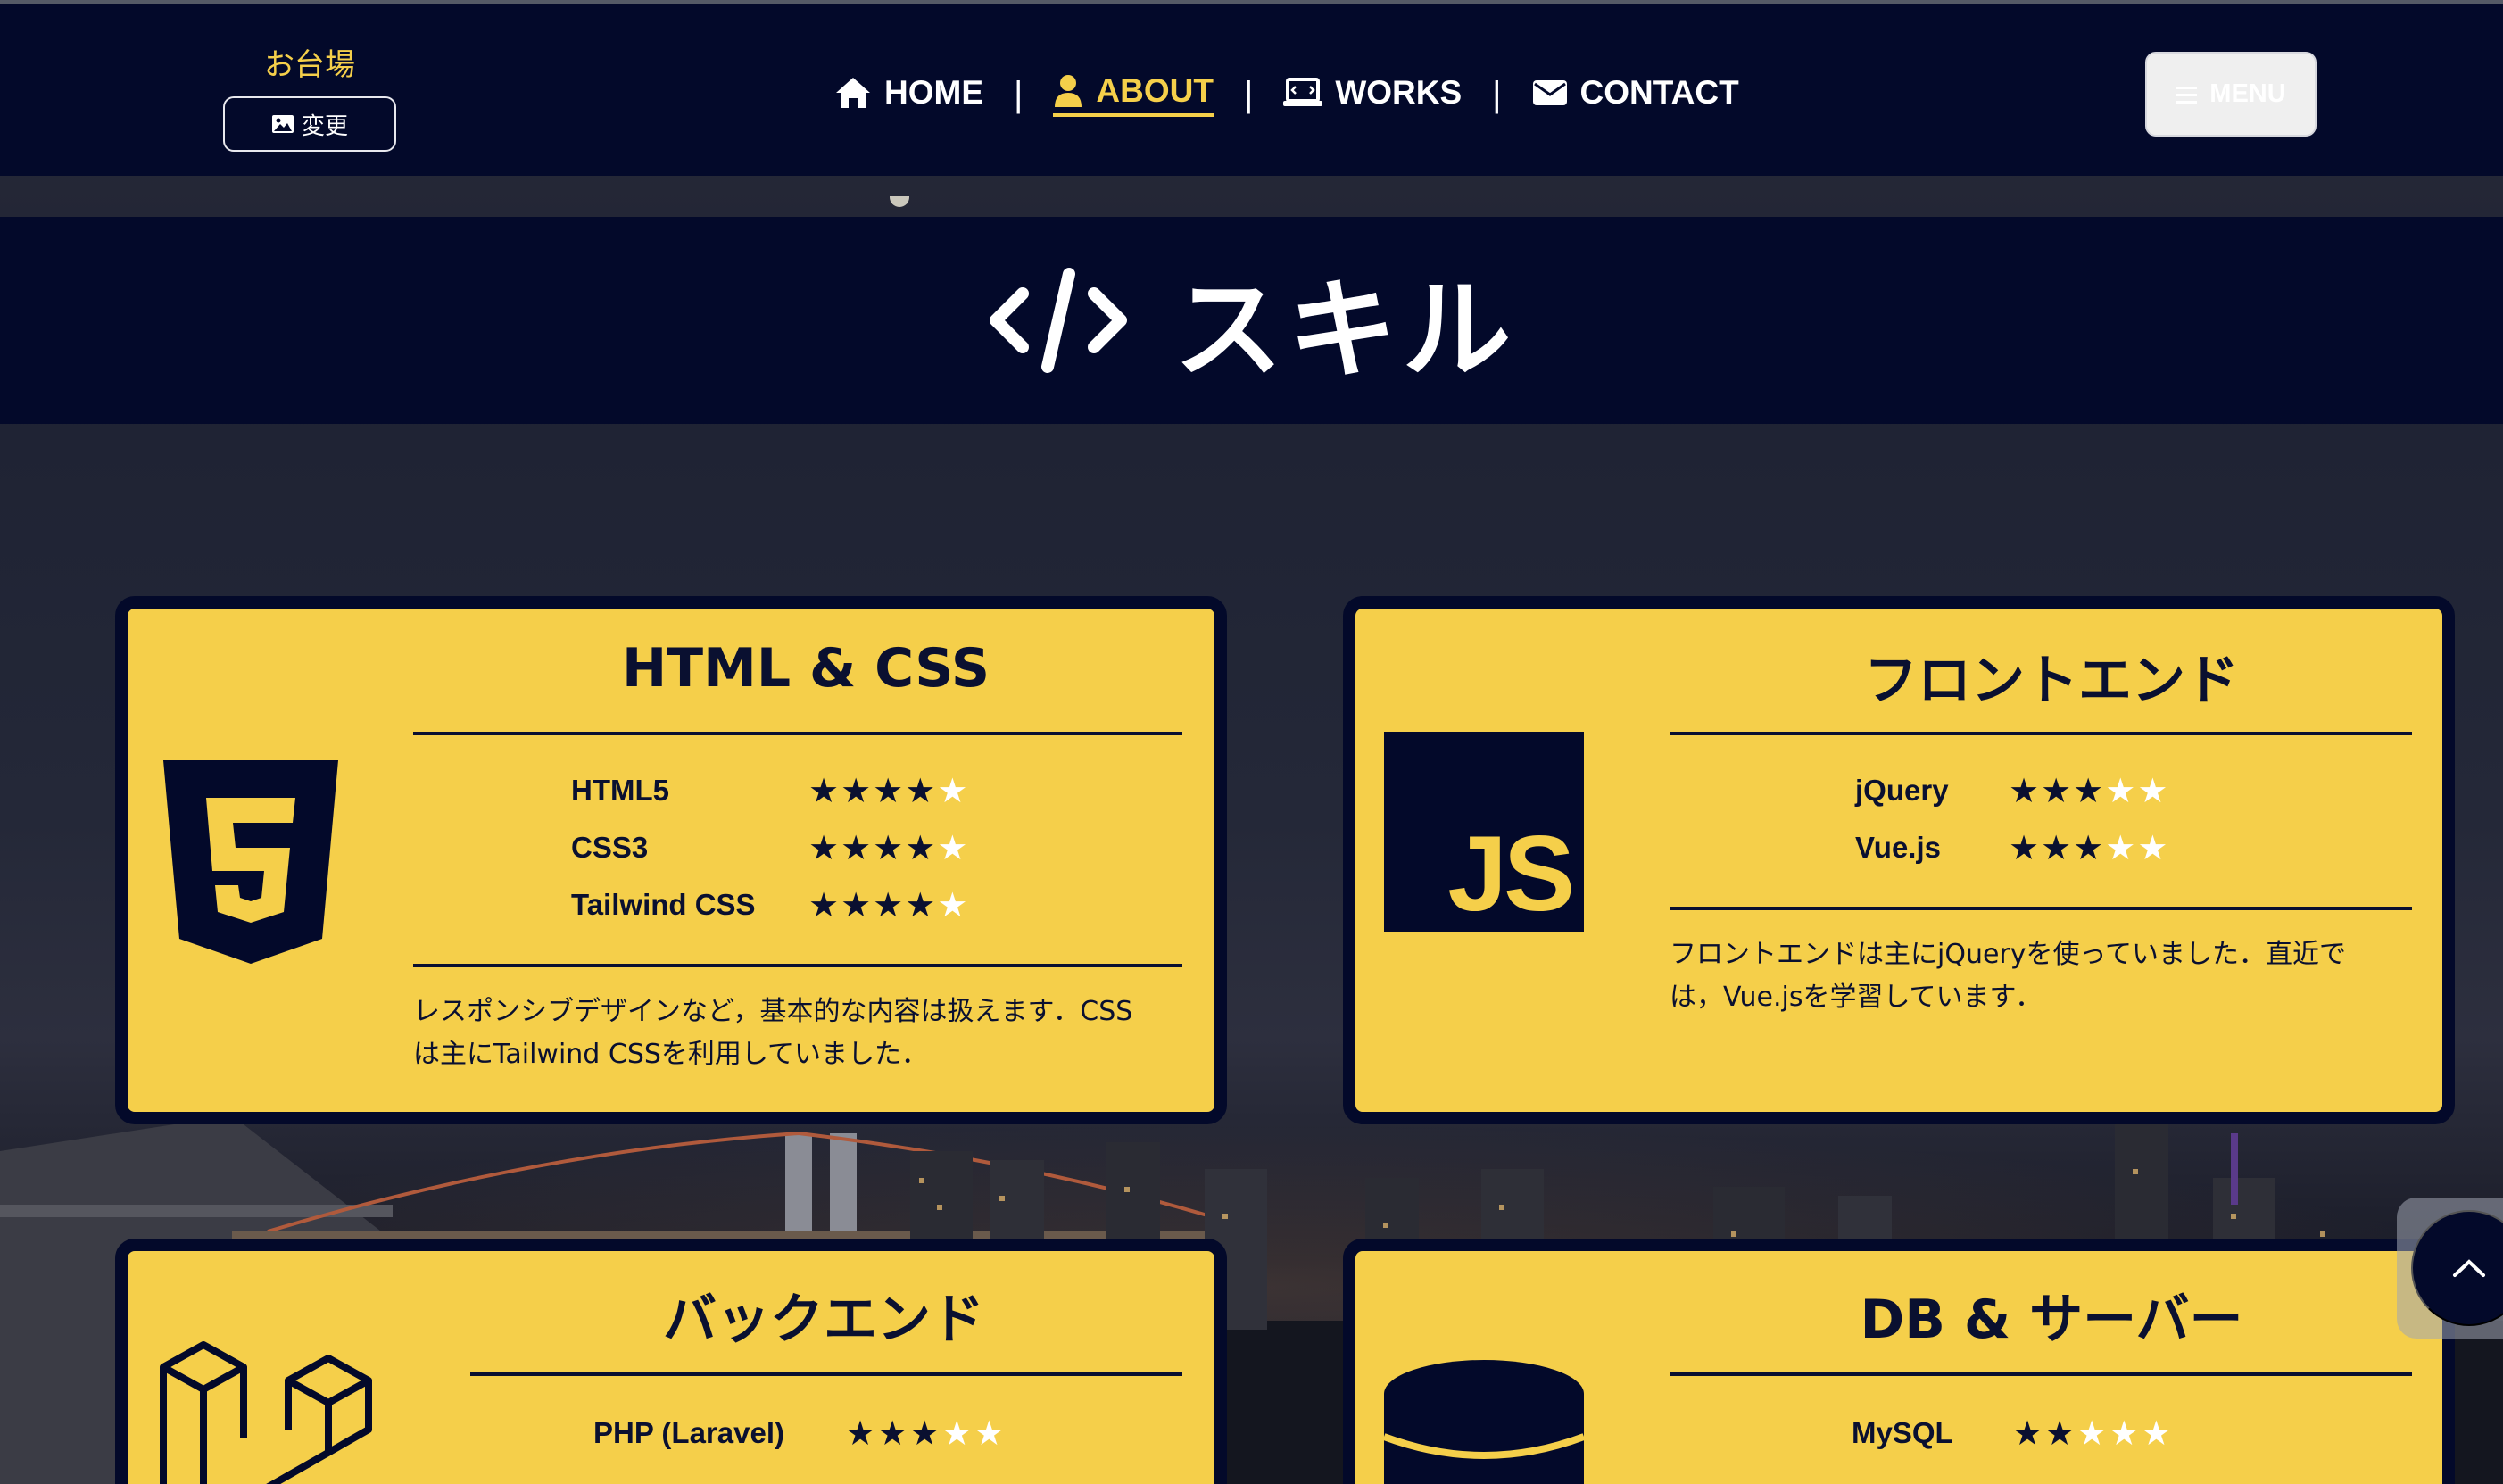 The width and height of the screenshot is (2503, 1484). Describe the element at coordinates (1902, 790) in the screenshot. I see `skill-name: jQuery` at that location.